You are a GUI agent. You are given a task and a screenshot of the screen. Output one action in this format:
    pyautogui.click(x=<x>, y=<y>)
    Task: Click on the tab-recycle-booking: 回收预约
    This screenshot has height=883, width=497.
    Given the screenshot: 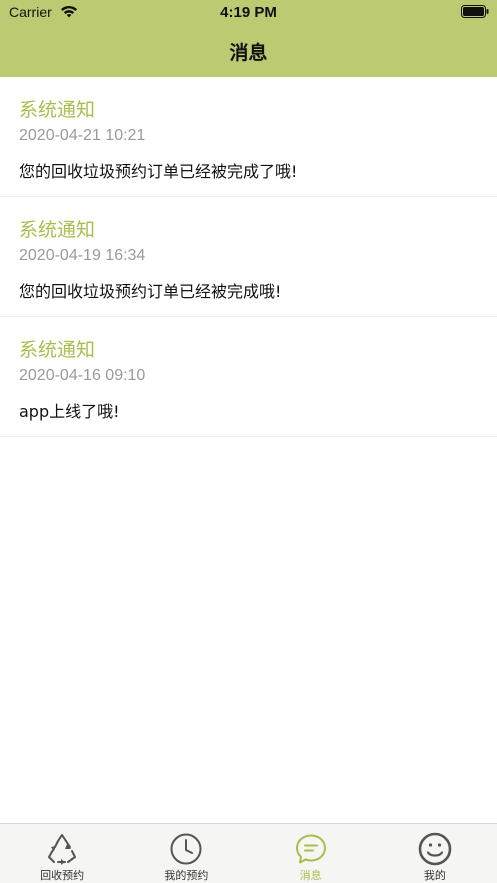 What is the action you would take?
    pyautogui.click(x=62, y=853)
    